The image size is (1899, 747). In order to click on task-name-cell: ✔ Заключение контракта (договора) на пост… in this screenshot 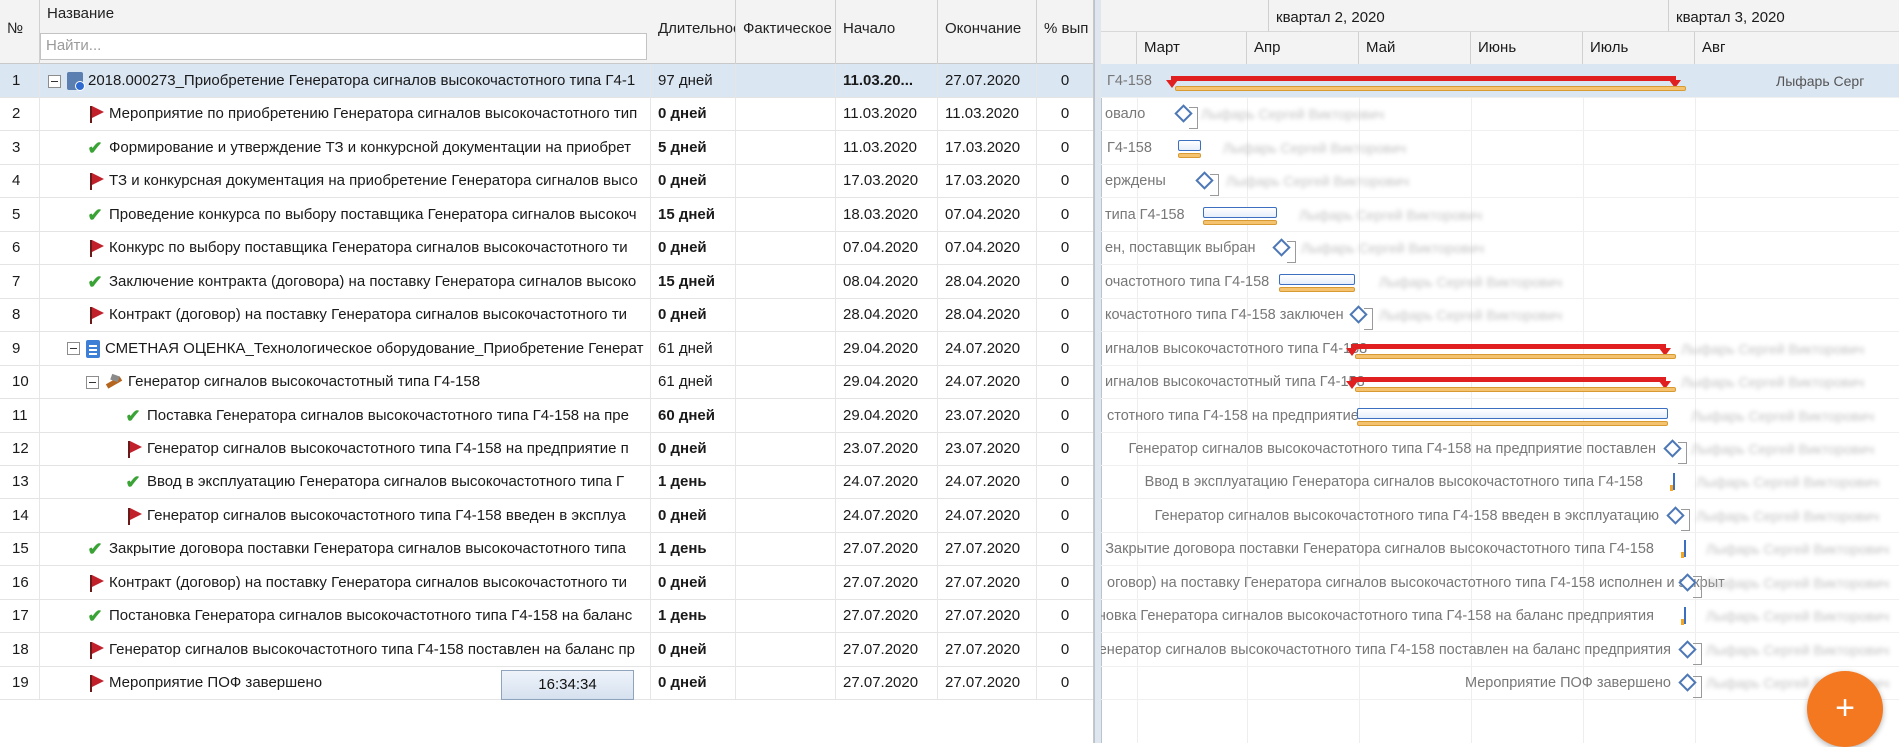, I will do `click(345, 281)`.